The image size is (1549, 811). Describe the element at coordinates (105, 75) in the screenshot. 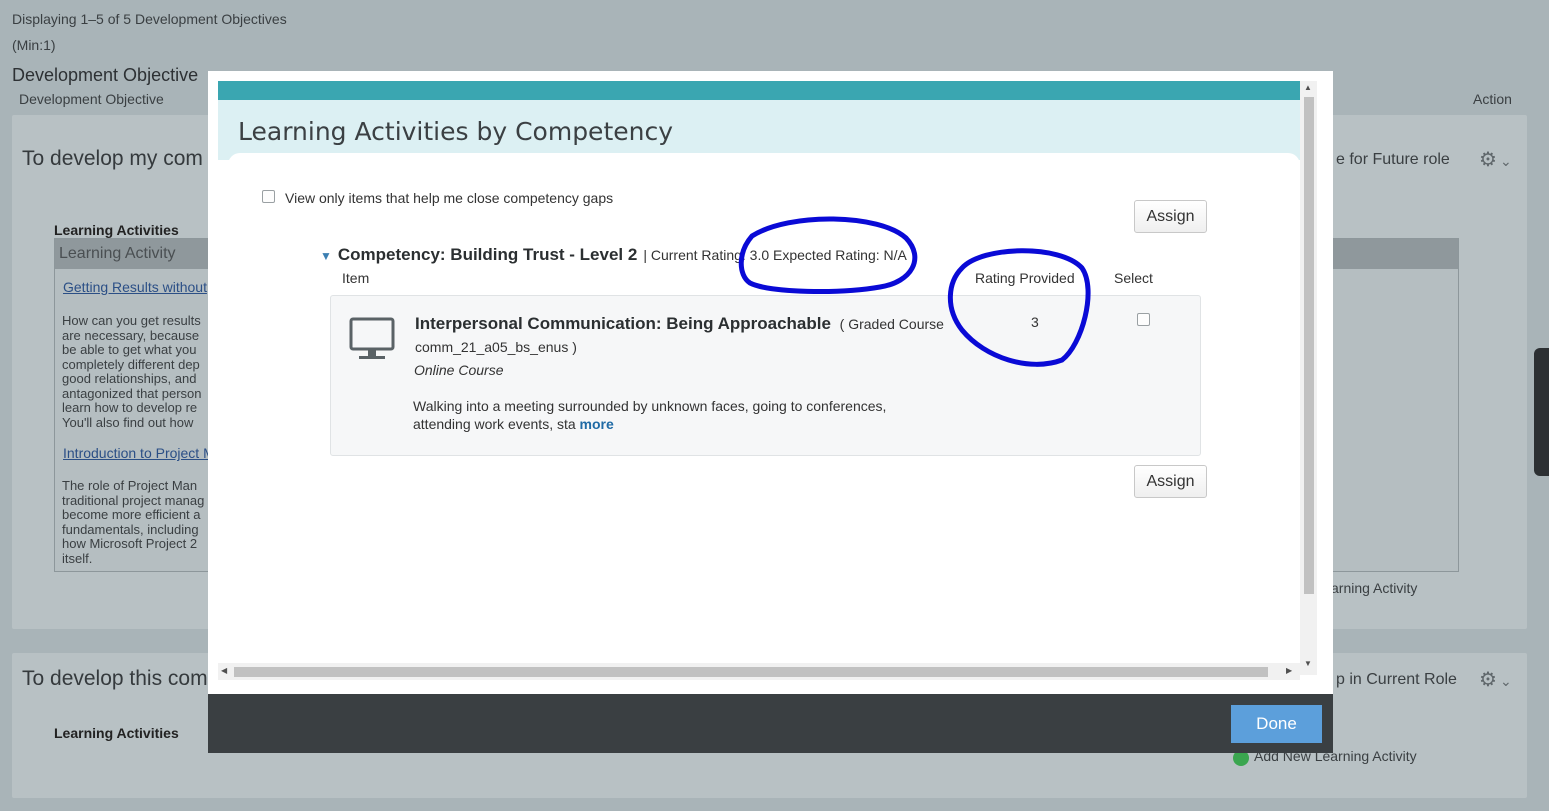

I see `section-title: Development Objective` at that location.